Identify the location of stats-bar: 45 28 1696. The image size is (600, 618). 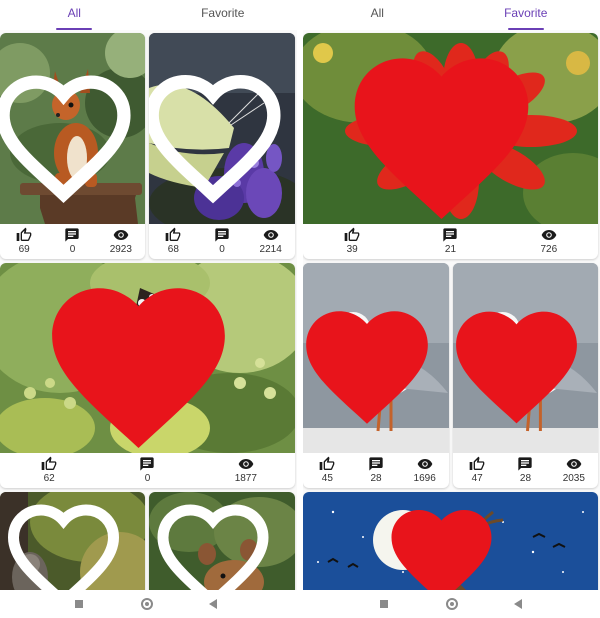
(376, 470).